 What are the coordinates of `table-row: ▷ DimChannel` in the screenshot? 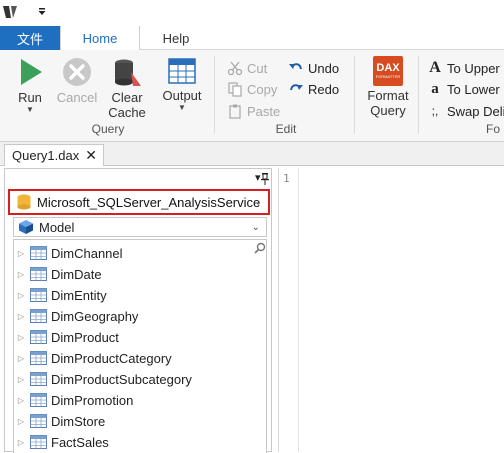 It's located at (68, 253).